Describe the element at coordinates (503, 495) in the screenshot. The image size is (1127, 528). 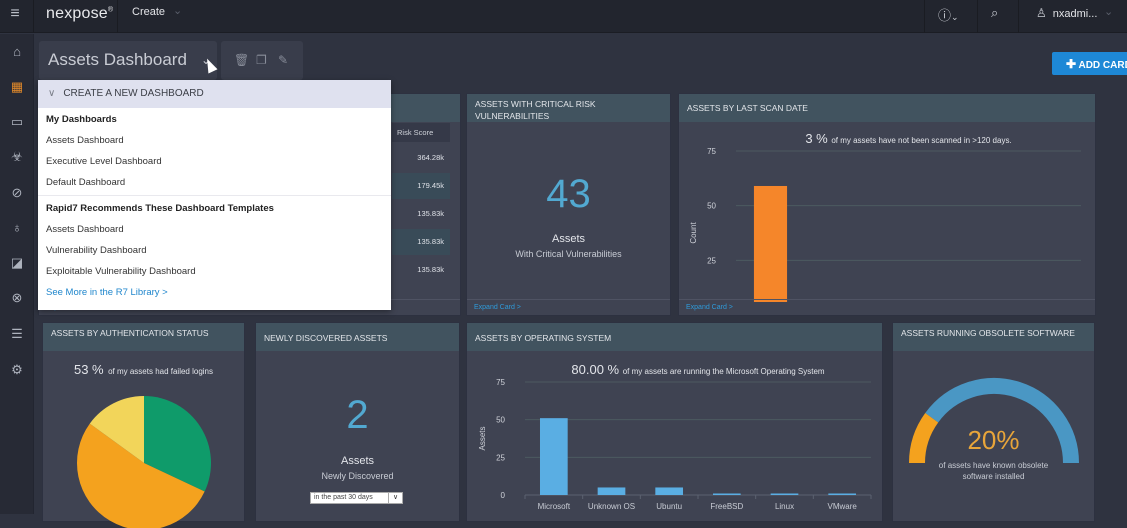
I see `y-tick-label: 0` at that location.